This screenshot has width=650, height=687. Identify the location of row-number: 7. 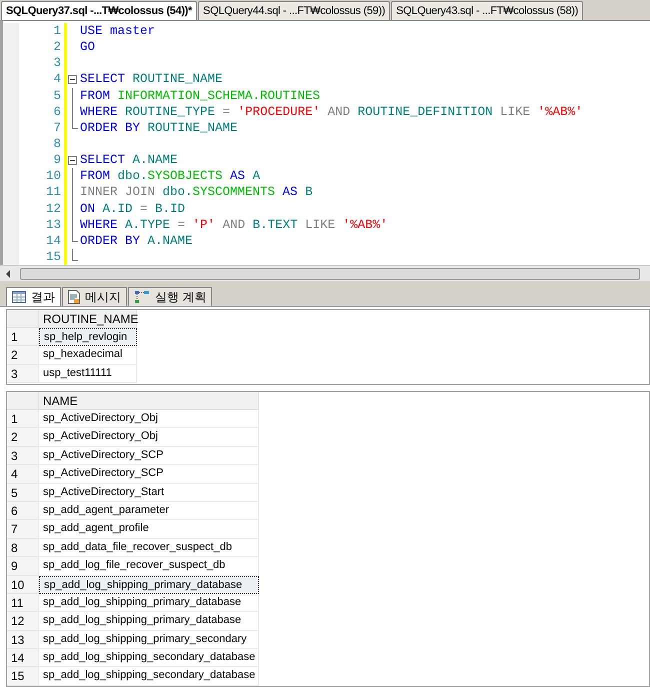
(23, 529).